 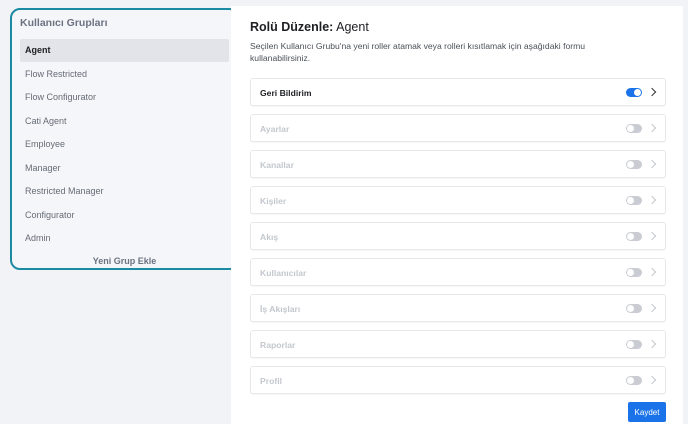 What do you see at coordinates (269, 237) in the screenshot?
I see `role-label: Akış` at bounding box center [269, 237].